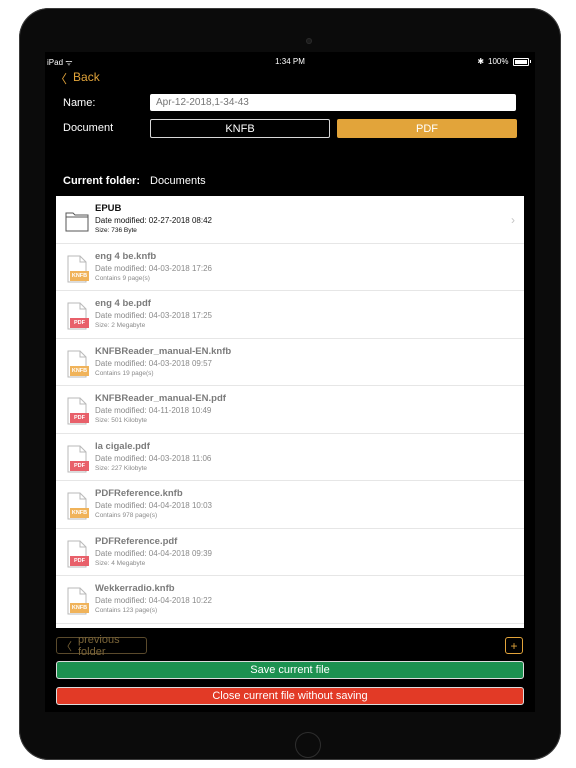  Describe the element at coordinates (121, 468) in the screenshot. I see `file-size: Size: 227 Kilobyte` at that location.